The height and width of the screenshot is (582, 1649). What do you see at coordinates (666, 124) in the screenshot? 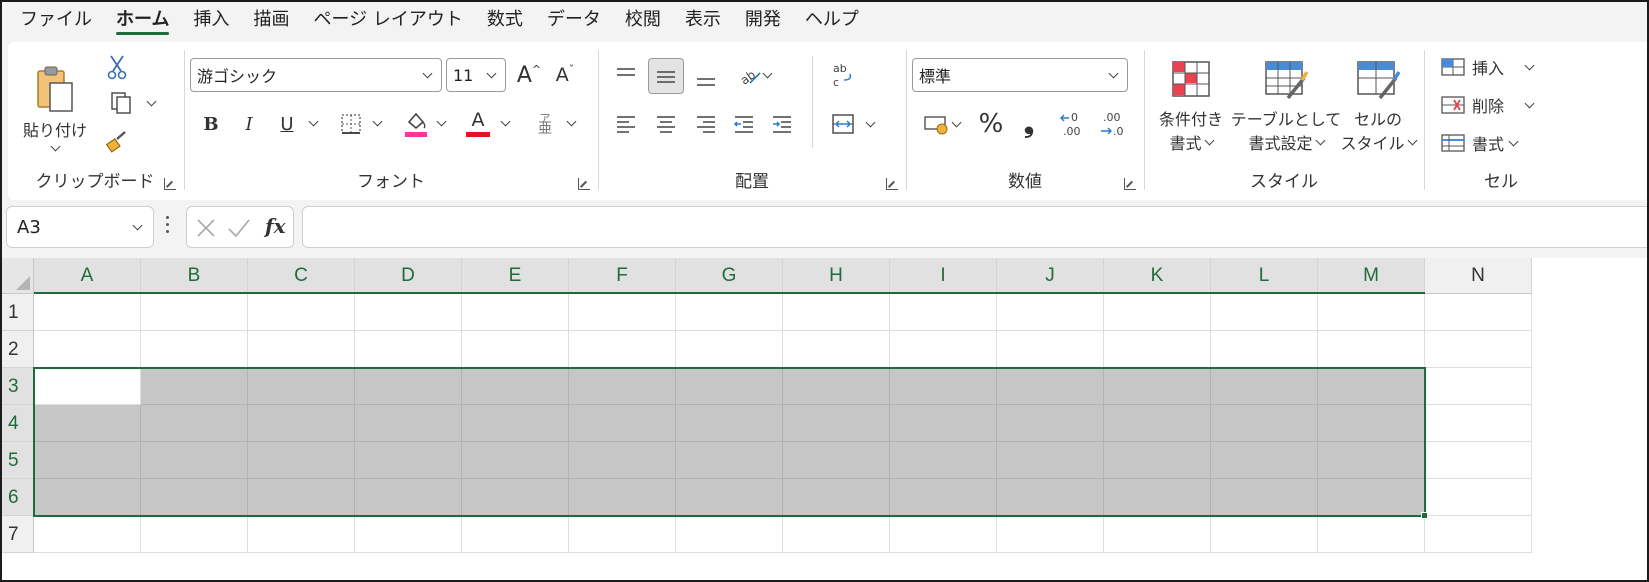
I see `align-center-button` at bounding box center [666, 124].